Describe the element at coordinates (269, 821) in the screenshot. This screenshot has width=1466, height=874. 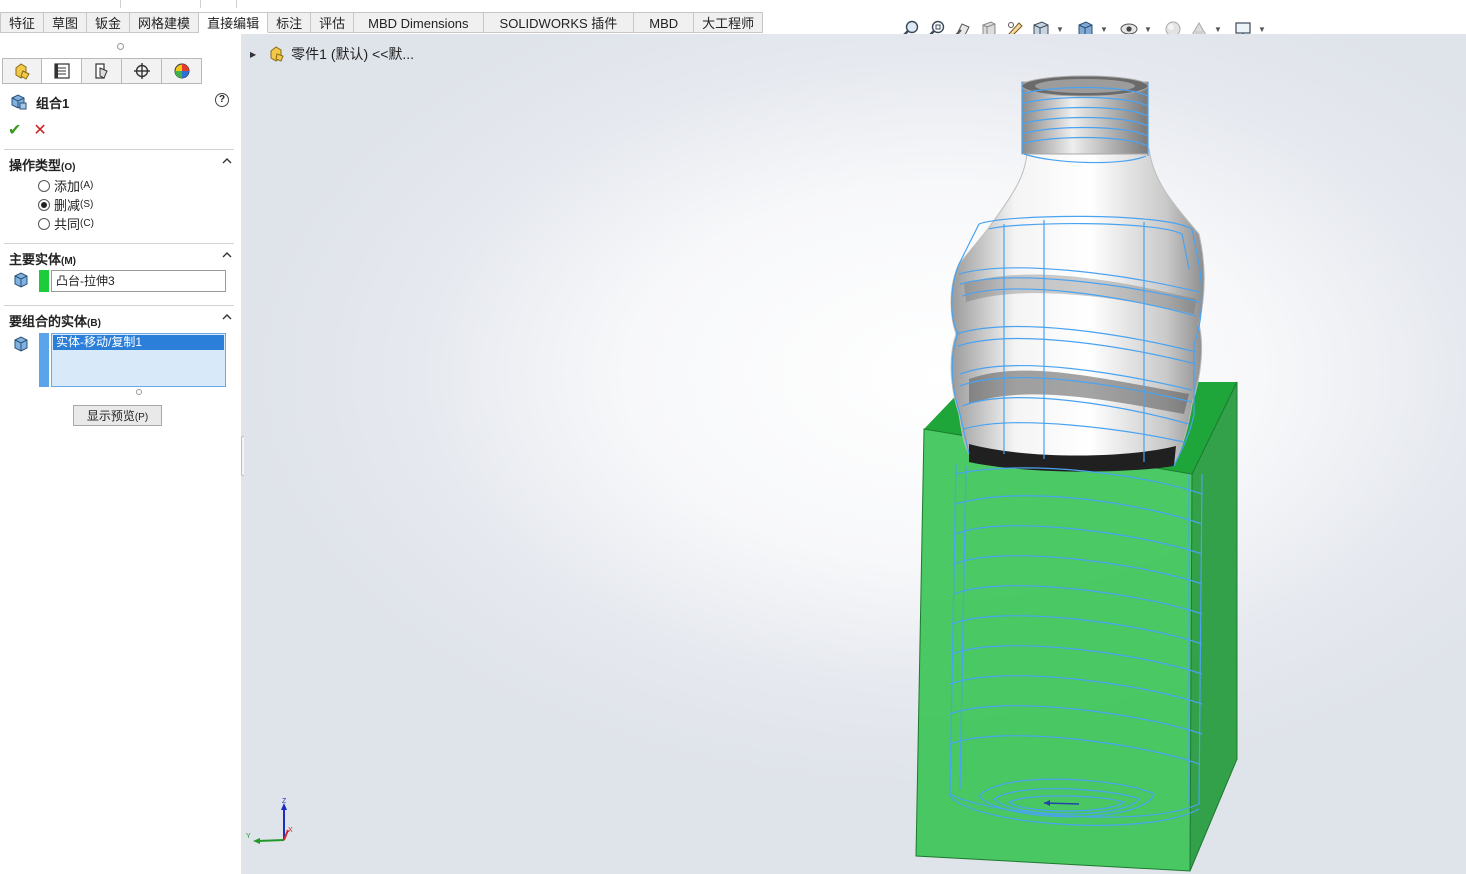
I see `orientation-triad-icon: Z Y X` at that location.